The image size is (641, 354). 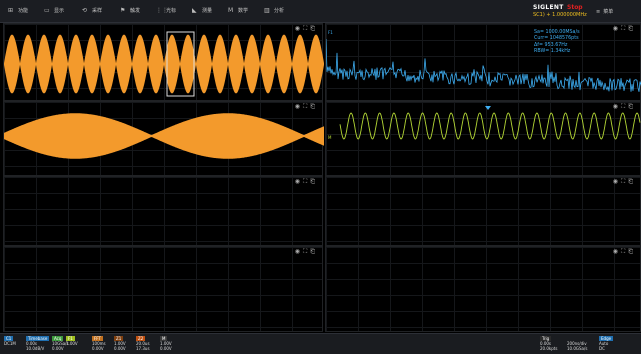 I want to click on z2-status: Z2 20.0us 17.3us, so click(x=146, y=344).